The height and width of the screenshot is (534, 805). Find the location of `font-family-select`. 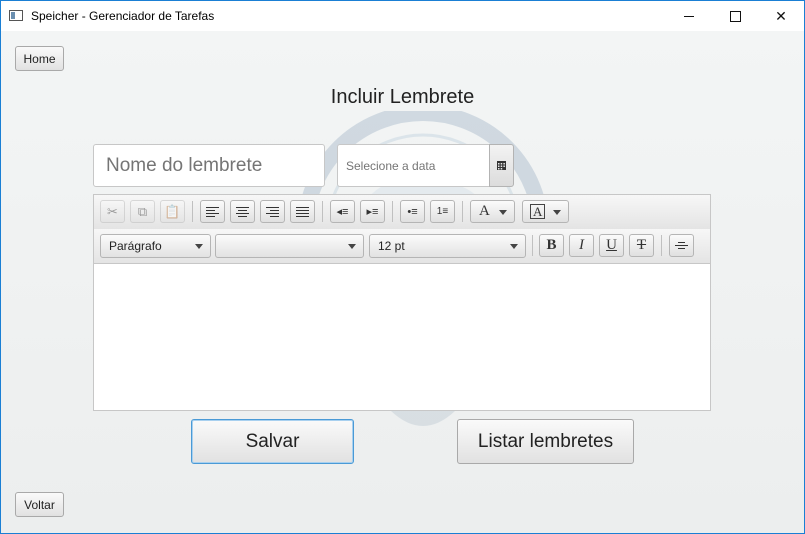

font-family-select is located at coordinates (289, 246).